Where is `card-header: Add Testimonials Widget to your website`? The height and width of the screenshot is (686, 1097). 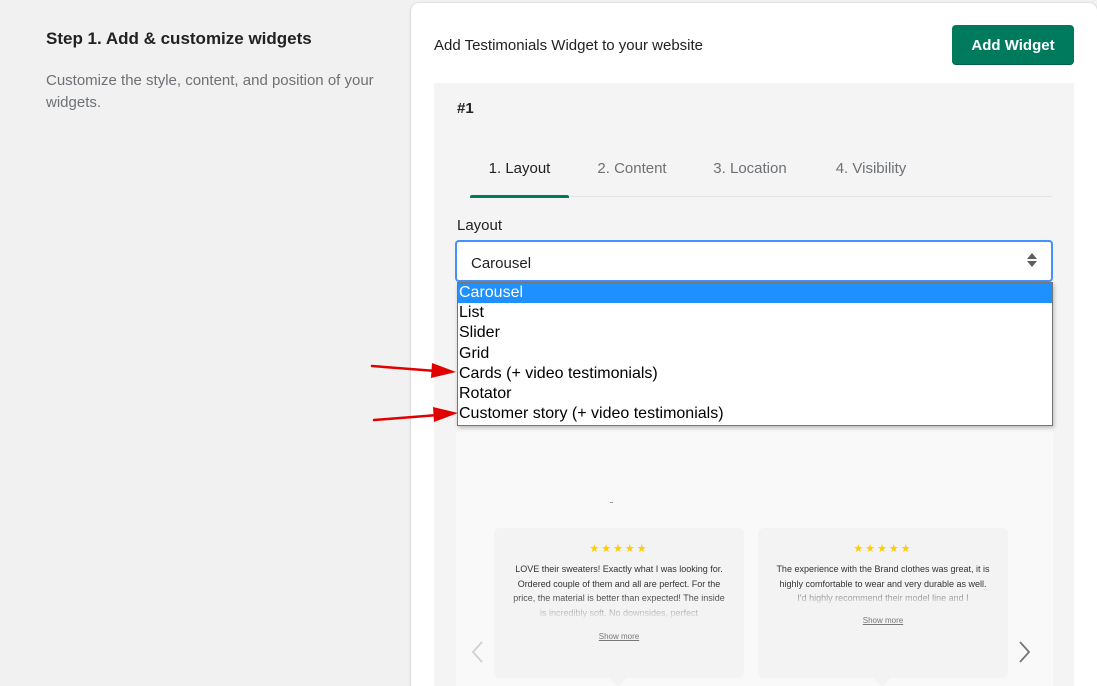 card-header: Add Testimonials Widget to your website is located at coordinates (569, 45).